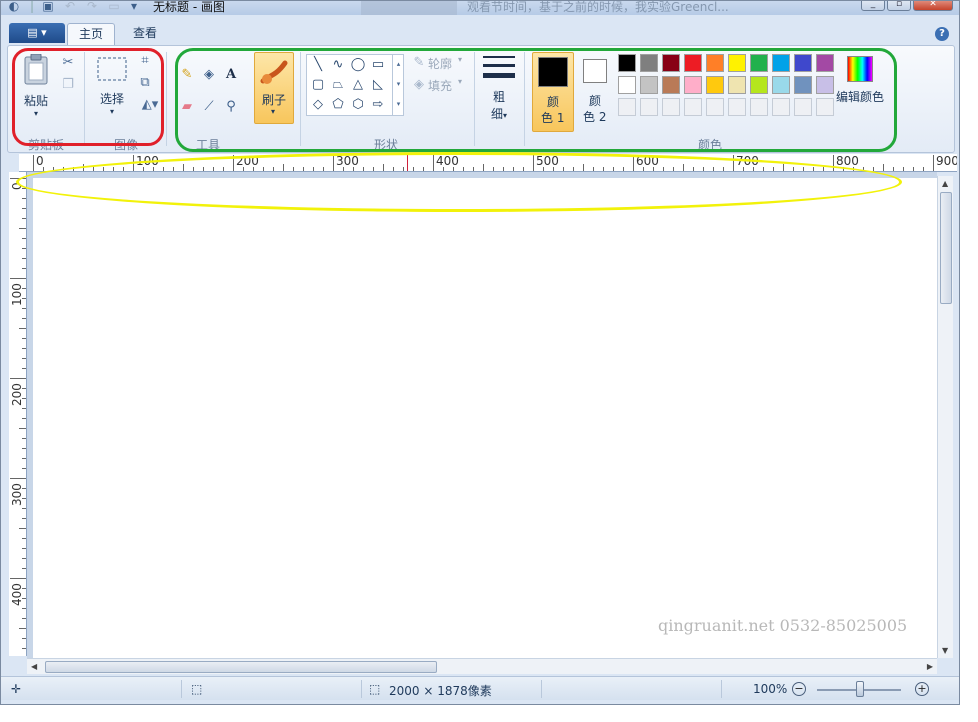 The height and width of the screenshot is (722, 978). Describe the element at coordinates (358, 65) in the screenshot. I see `oval-shape-icon: ◯` at that location.